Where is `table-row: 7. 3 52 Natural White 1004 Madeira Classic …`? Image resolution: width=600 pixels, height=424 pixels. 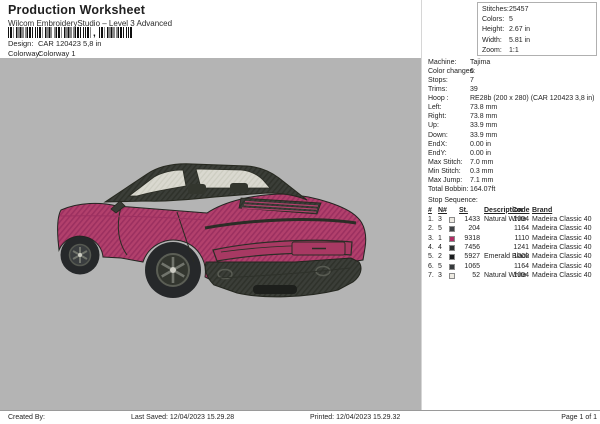
table-row: 7. 3 52 Natural White 1004 Madeira Classic … is located at coordinates (510, 276).